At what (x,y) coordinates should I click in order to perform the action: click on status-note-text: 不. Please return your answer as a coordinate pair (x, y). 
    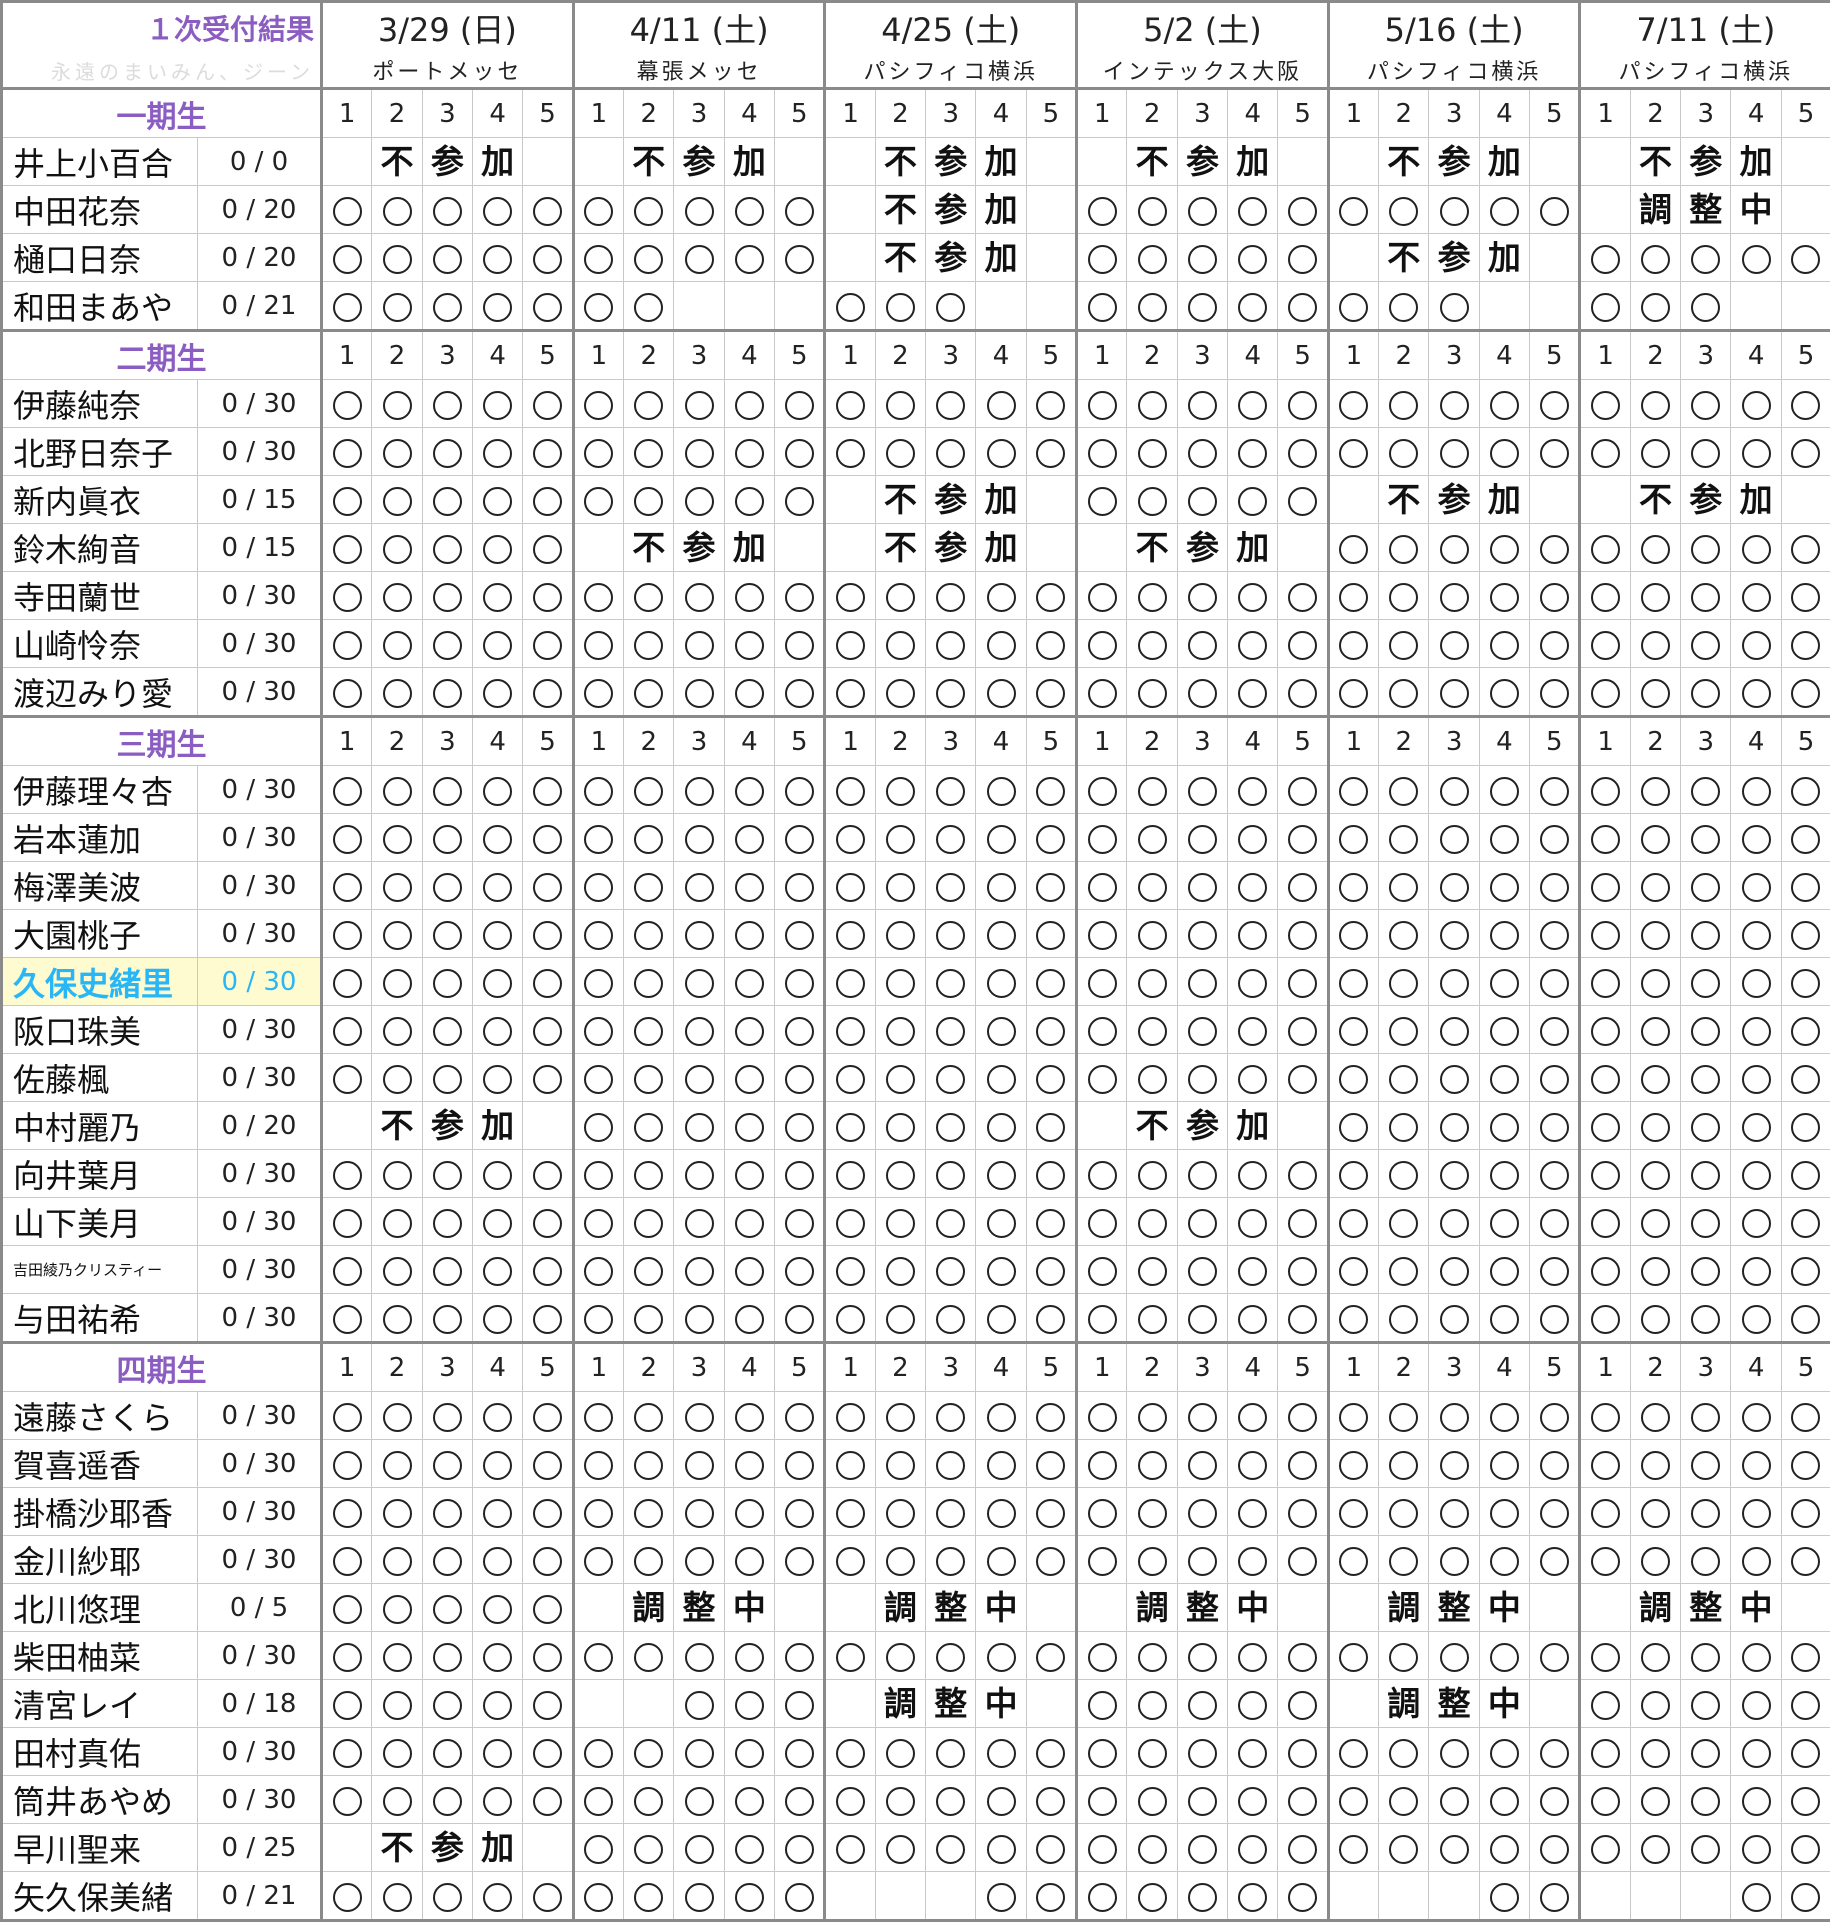
    Looking at the image, I should click on (1655, 499).